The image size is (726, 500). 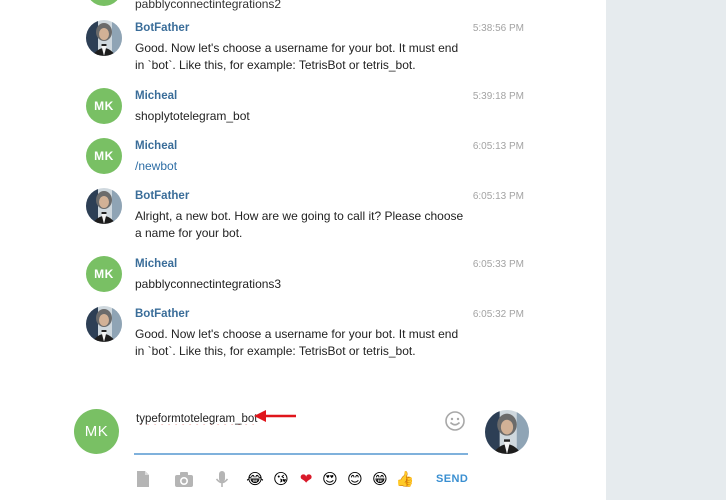 I want to click on emoji-quick: 😂, so click(x=255, y=479).